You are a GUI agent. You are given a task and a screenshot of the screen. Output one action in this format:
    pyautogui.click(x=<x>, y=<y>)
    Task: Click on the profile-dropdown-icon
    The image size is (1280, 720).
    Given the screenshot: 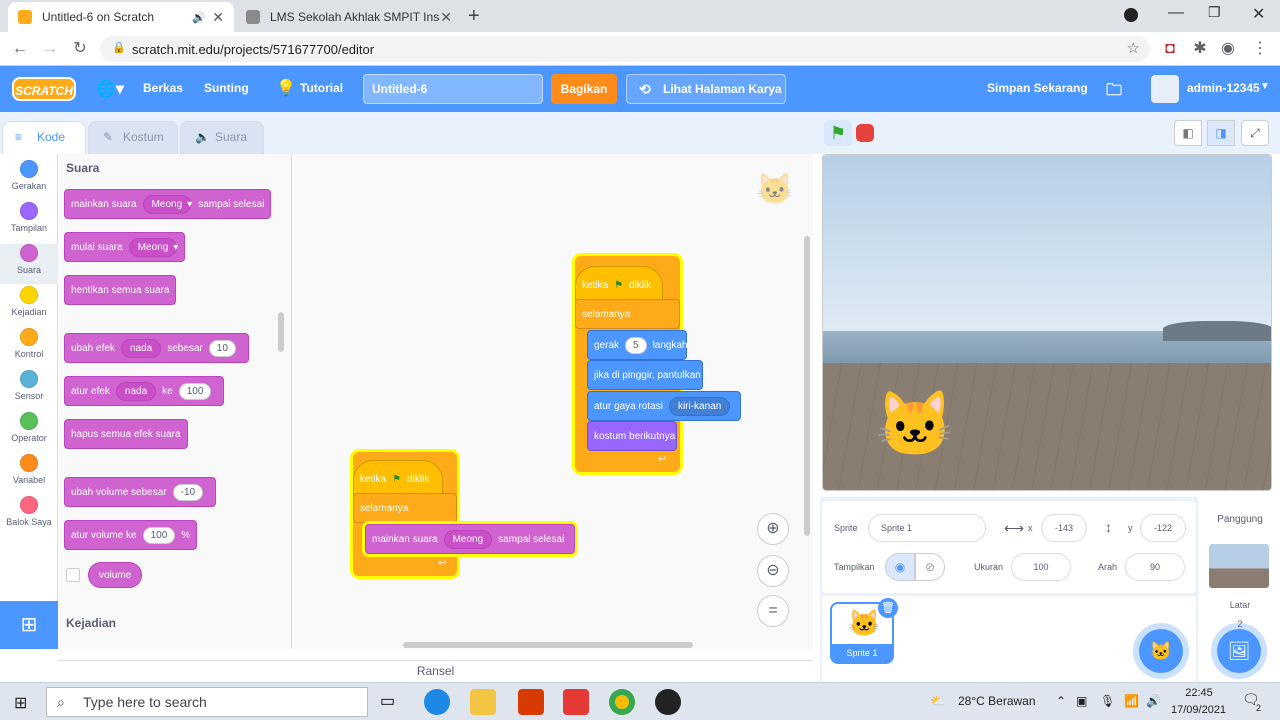 What is the action you would take?
    pyautogui.click(x=1131, y=15)
    